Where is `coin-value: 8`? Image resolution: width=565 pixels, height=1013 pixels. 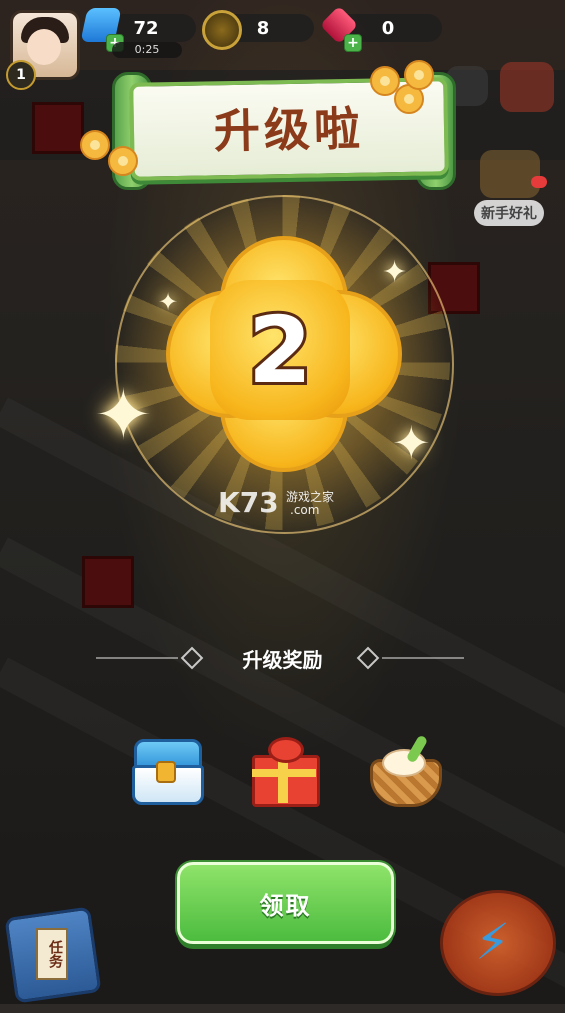 coin-value: 8 is located at coordinates (263, 28).